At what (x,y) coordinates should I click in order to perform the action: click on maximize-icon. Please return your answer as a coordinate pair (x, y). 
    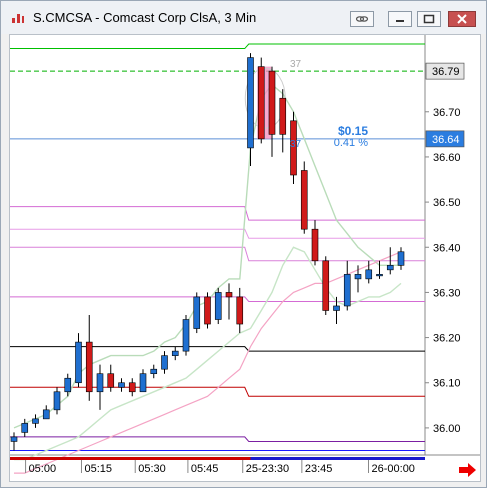
    Looking at the image, I should click on (429, 19).